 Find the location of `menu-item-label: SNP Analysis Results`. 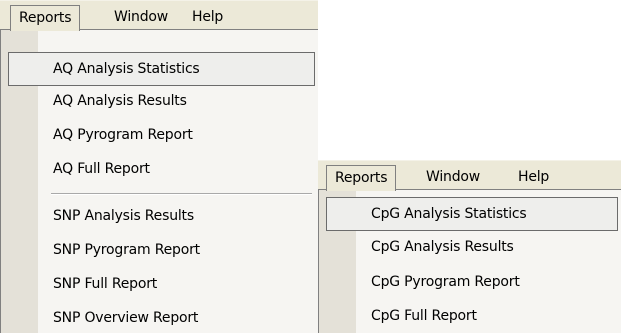

menu-item-label: SNP Analysis Results is located at coordinates (123, 216).